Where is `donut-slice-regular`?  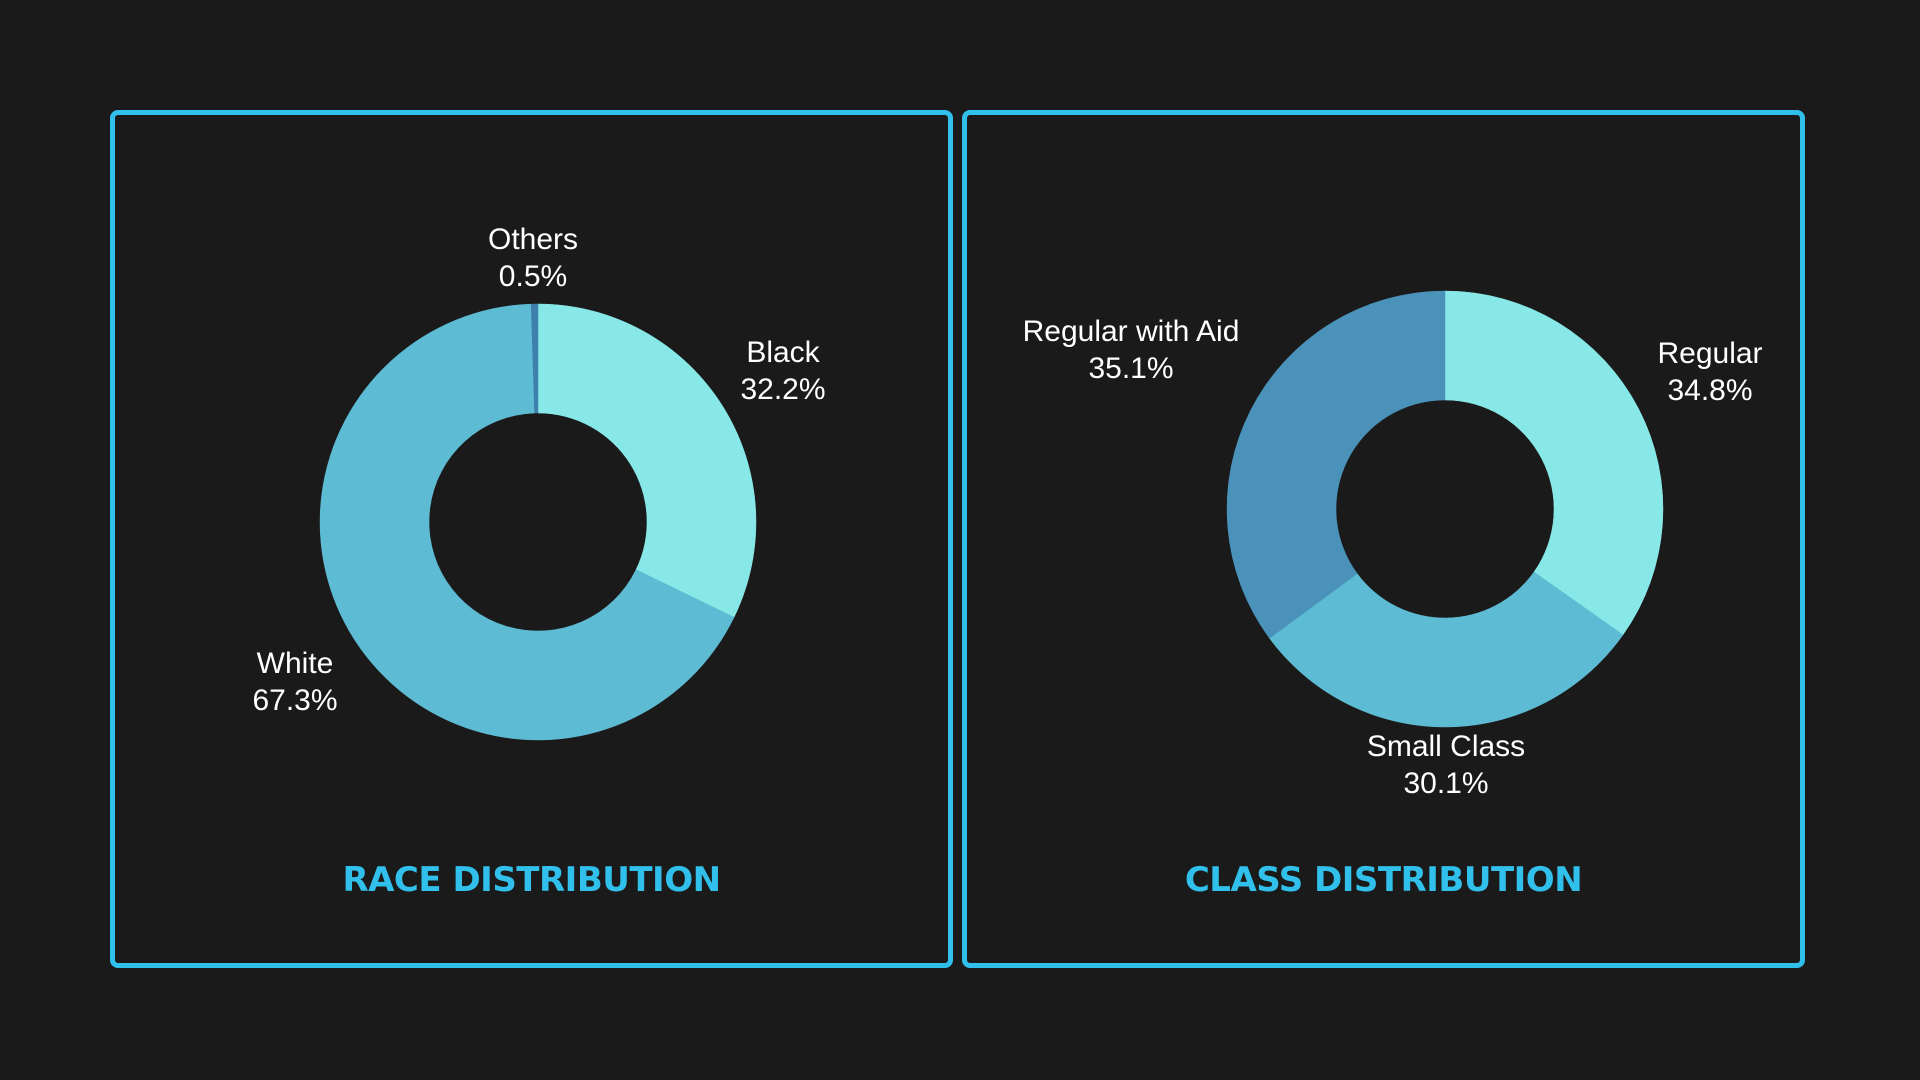
donut-slice-regular is located at coordinates (1554, 463).